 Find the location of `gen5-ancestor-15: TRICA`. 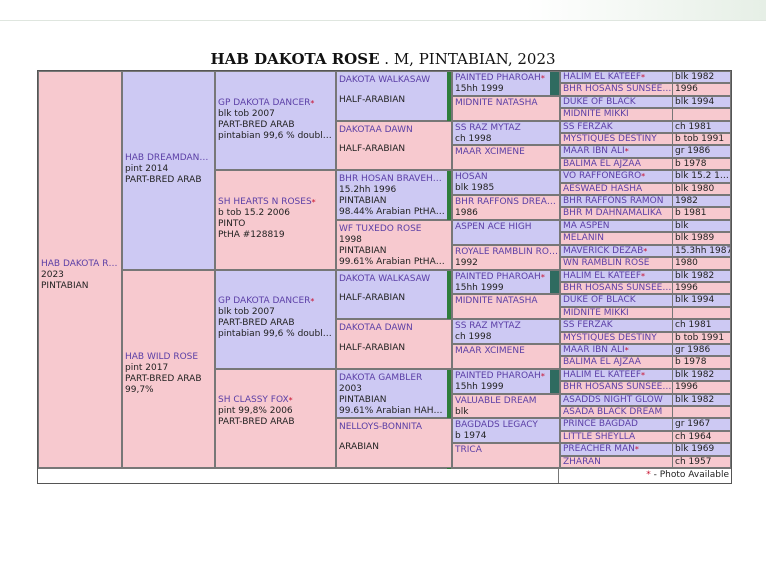

gen5-ancestor-15: TRICA is located at coordinates (506, 455).